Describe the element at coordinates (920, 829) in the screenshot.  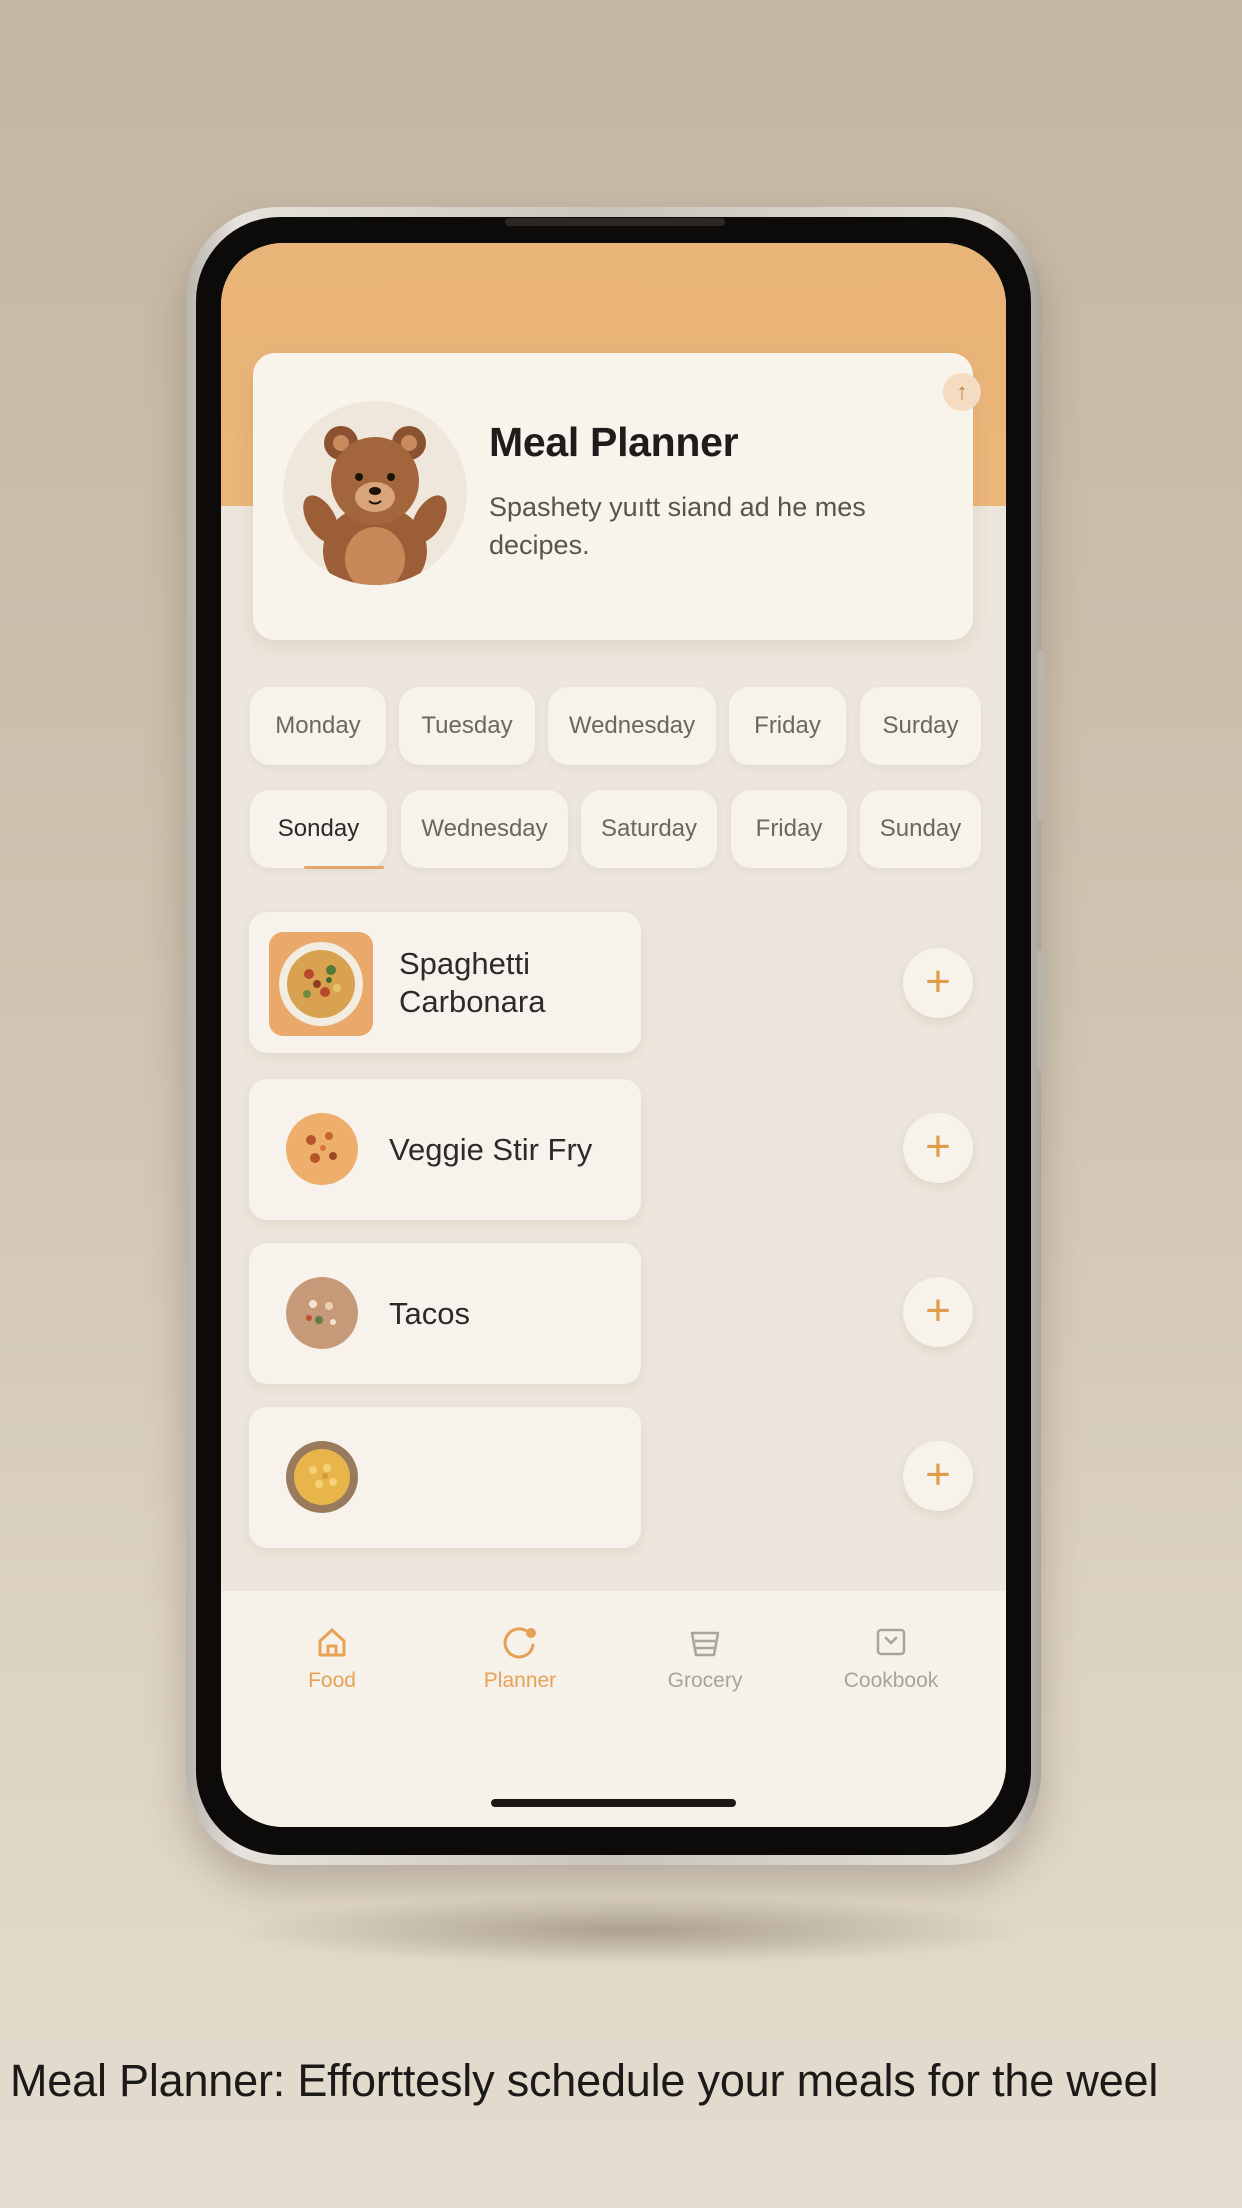
I see `day-chip-sunday: Sunday` at that location.